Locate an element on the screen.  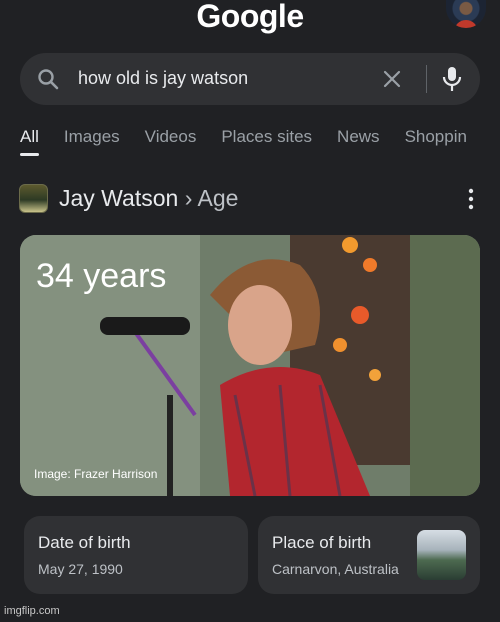
entity-name: Jay Watson is located at coordinates (119, 198).